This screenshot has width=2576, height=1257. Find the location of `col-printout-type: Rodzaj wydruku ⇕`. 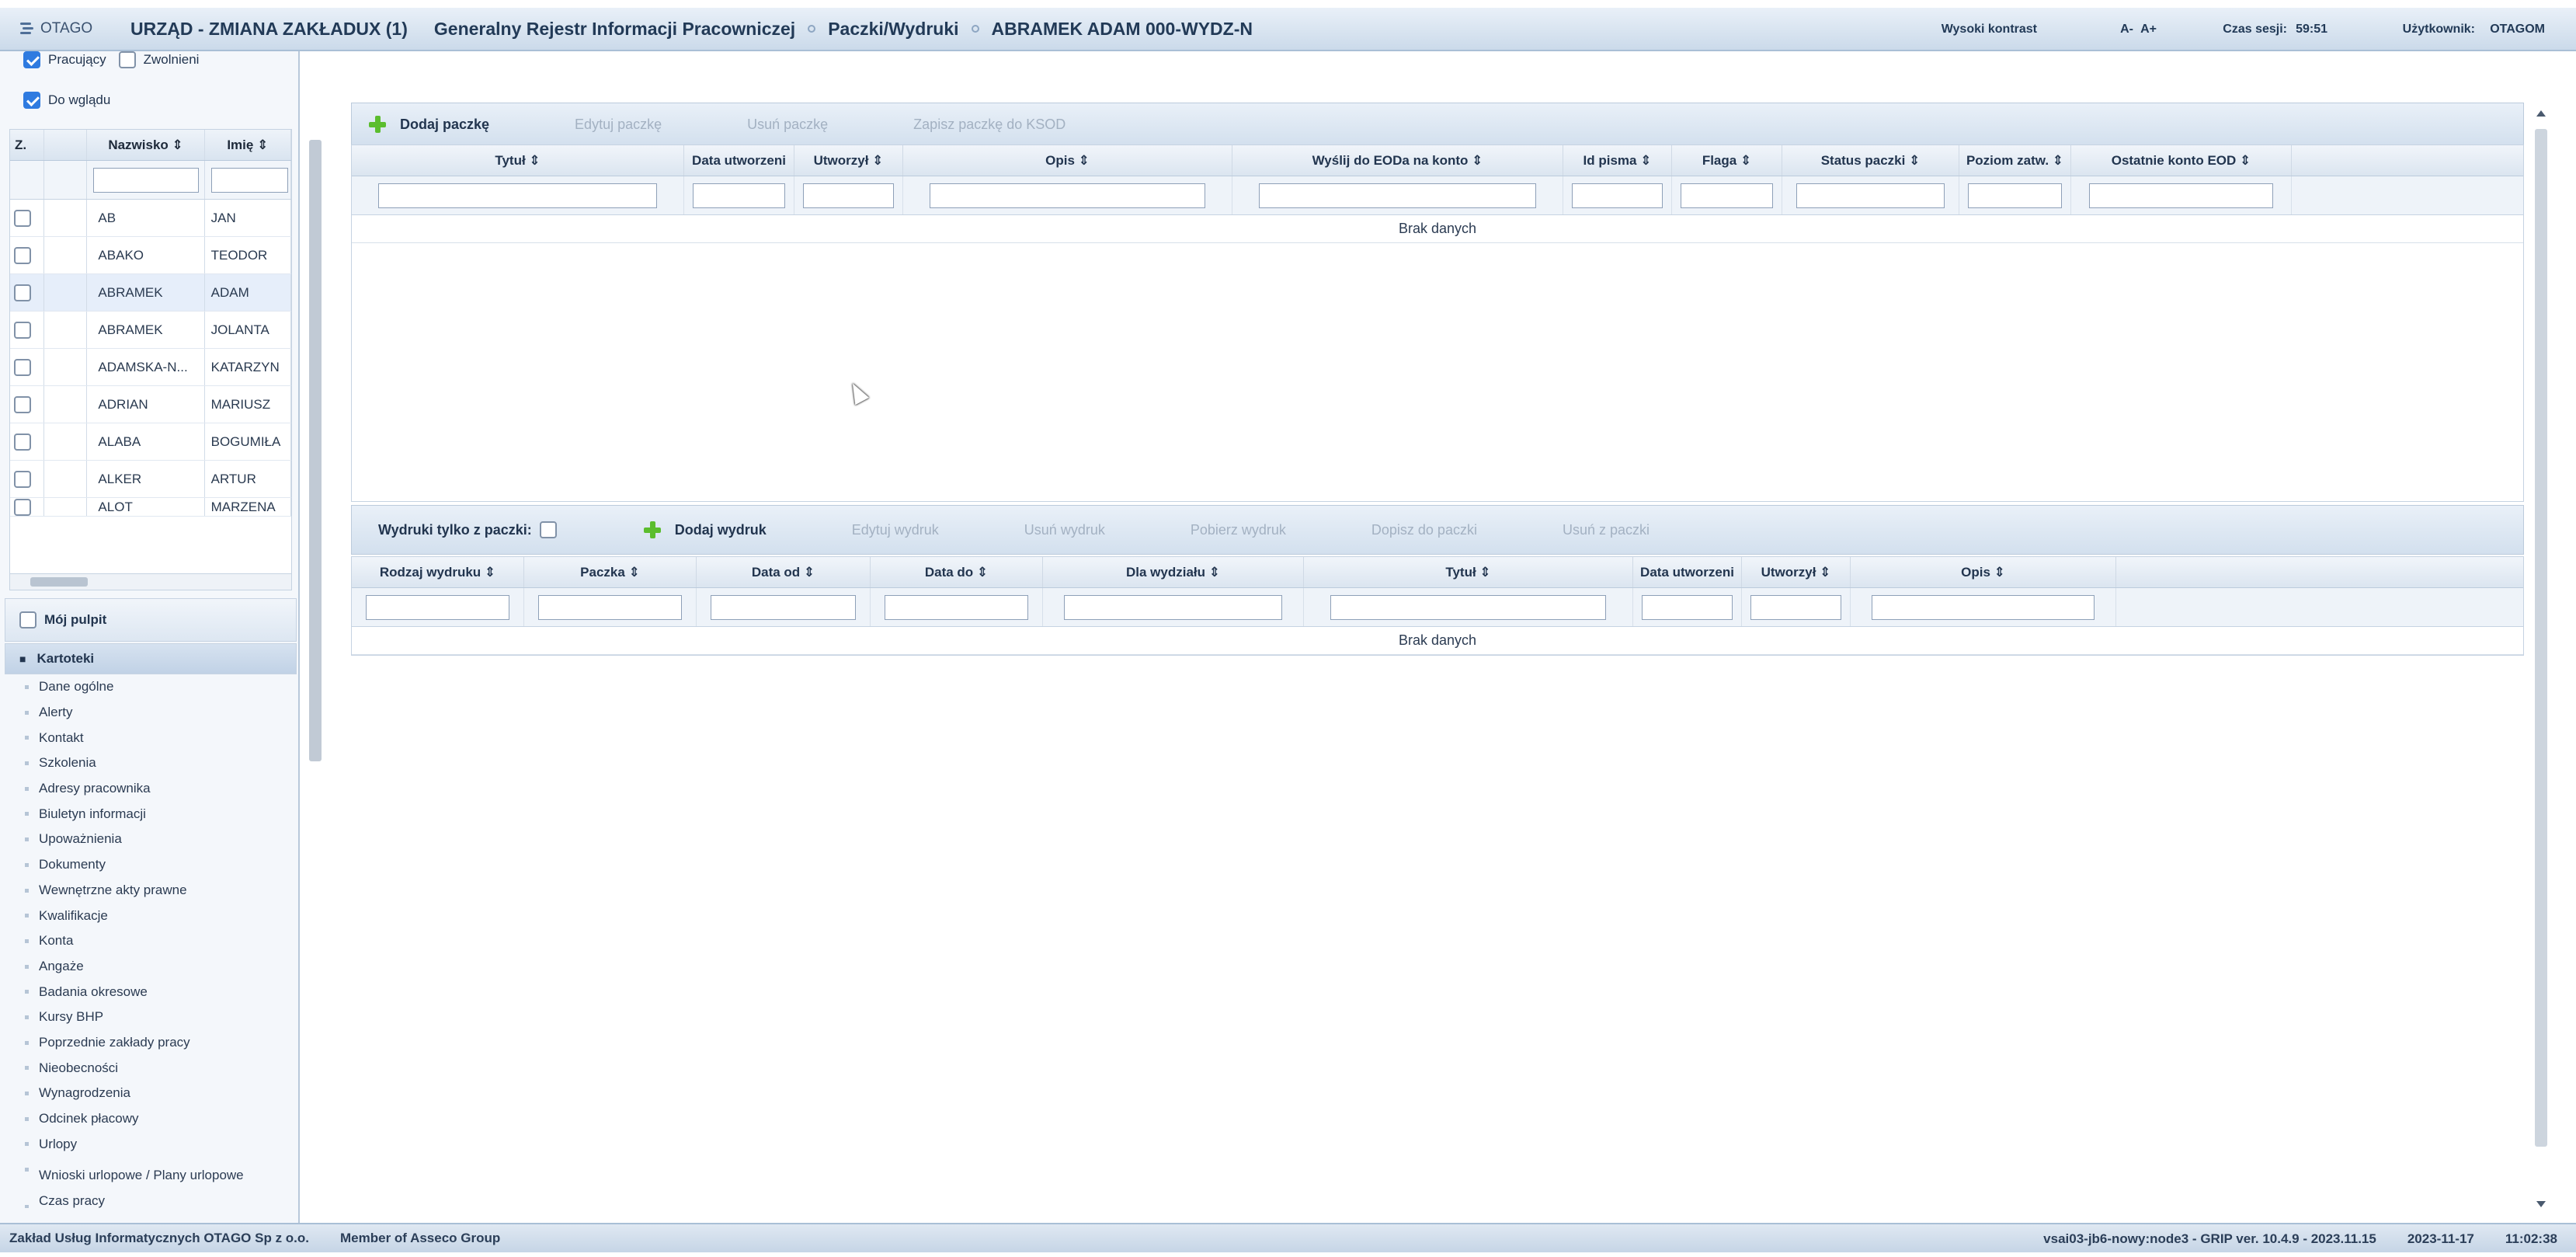

col-printout-type: Rodzaj wydruku ⇕ is located at coordinates (438, 572).